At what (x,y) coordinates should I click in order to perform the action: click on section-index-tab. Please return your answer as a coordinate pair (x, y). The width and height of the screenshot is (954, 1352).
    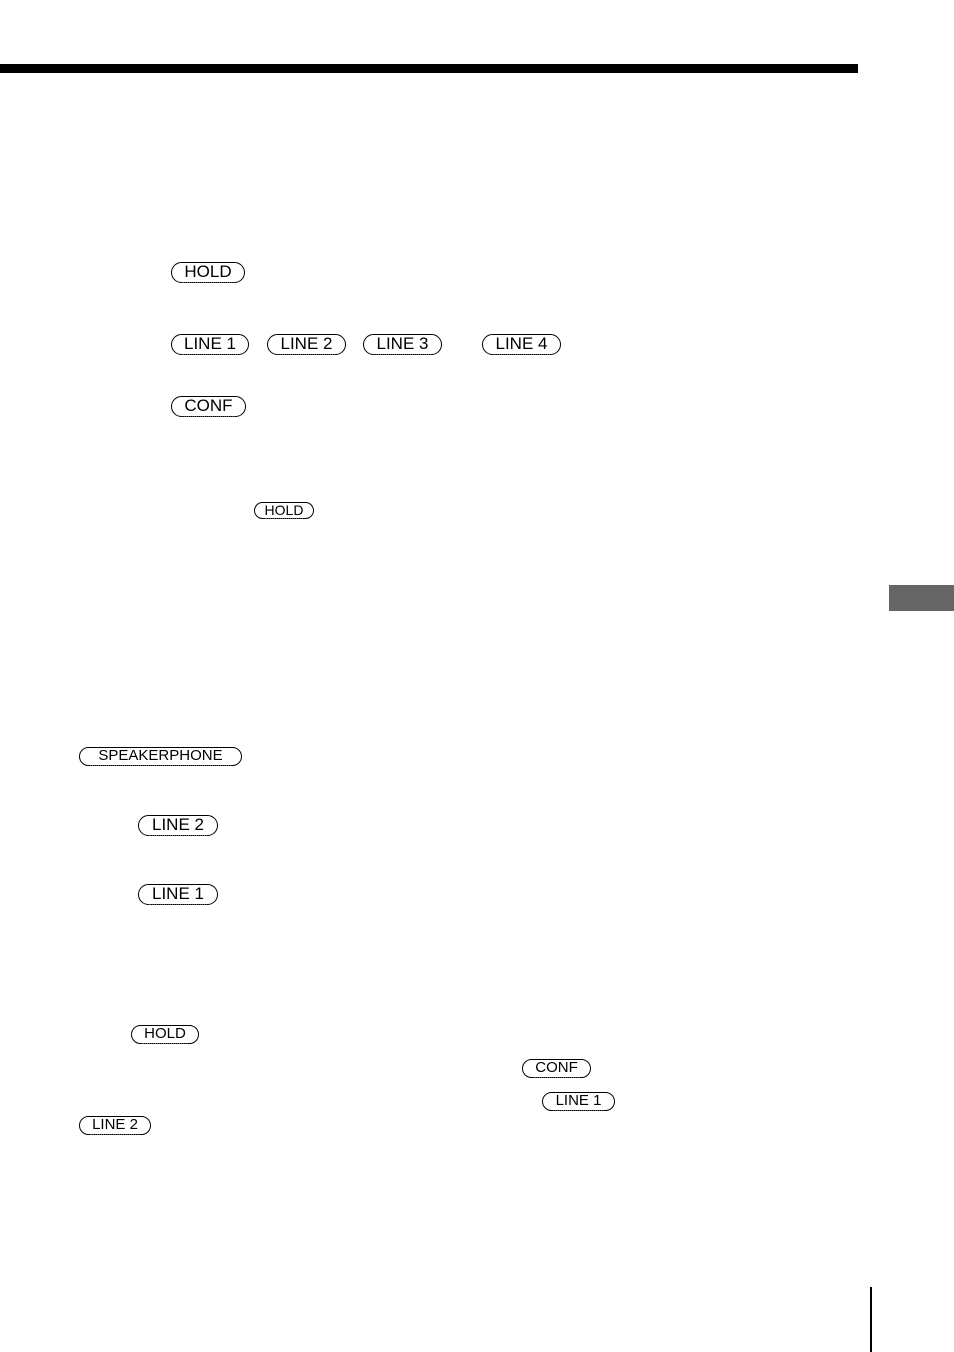
    Looking at the image, I should click on (921, 598).